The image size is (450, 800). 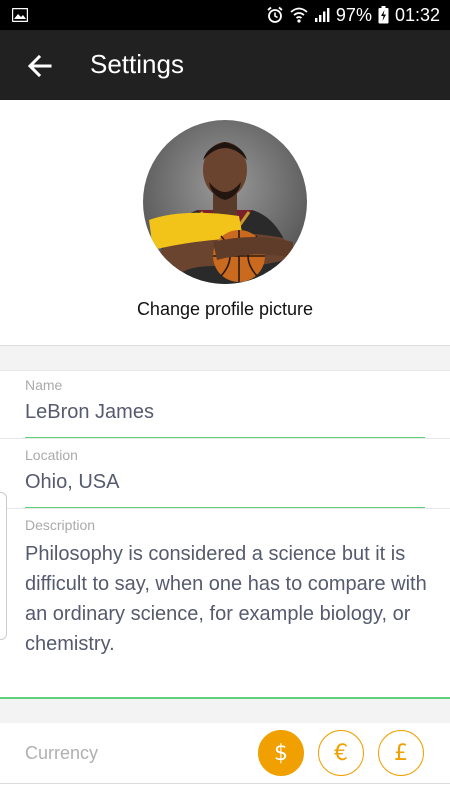 What do you see at coordinates (341, 753) in the screenshot?
I see `currency-euro-button: €` at bounding box center [341, 753].